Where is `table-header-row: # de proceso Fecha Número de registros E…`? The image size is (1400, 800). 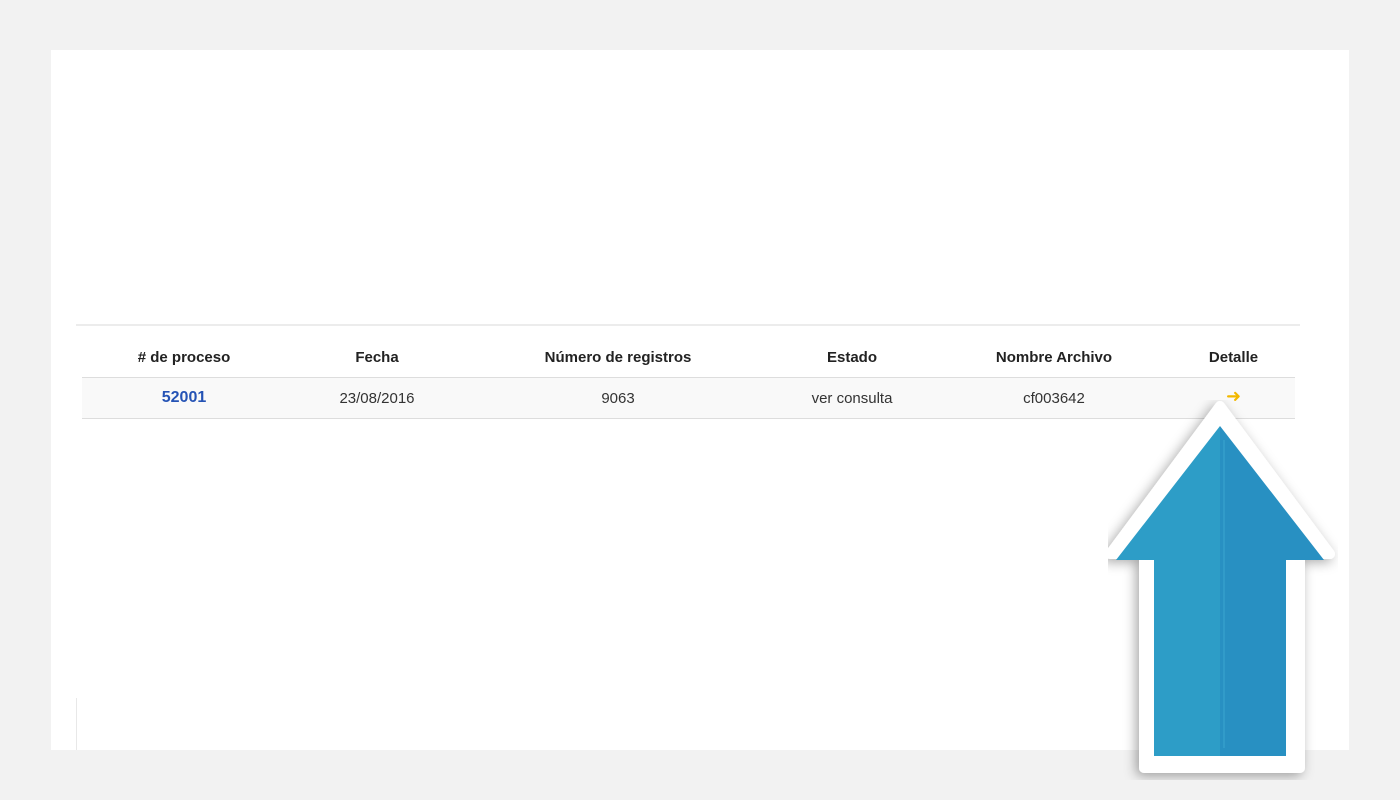
table-header-row: # de proceso Fecha Número de registros E… is located at coordinates (688, 357).